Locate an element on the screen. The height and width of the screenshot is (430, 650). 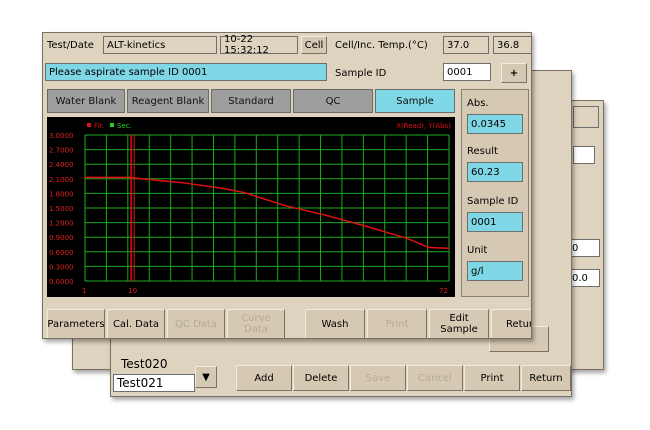
legend-swatch-fir is located at coordinates (89, 125).